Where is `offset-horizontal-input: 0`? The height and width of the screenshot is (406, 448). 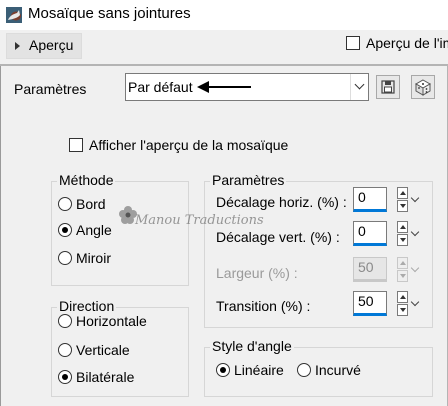
offset-horizontal-input: 0 is located at coordinates (370, 199).